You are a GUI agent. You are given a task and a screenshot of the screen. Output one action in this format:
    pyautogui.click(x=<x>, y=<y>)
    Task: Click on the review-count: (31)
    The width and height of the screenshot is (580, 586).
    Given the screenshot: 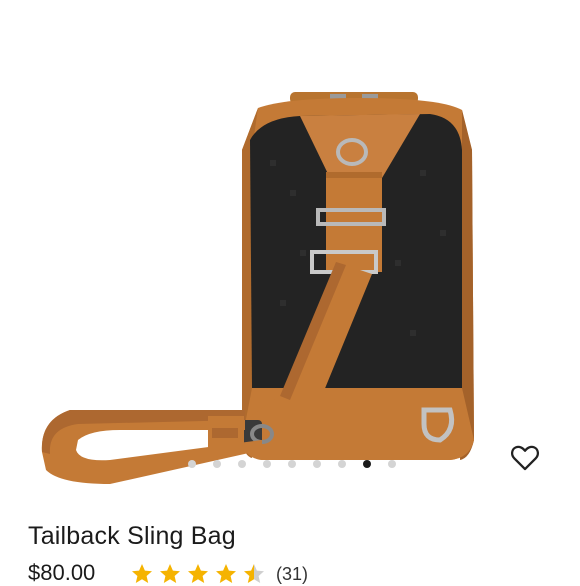 What is the action you would take?
    pyautogui.click(x=292, y=574)
    